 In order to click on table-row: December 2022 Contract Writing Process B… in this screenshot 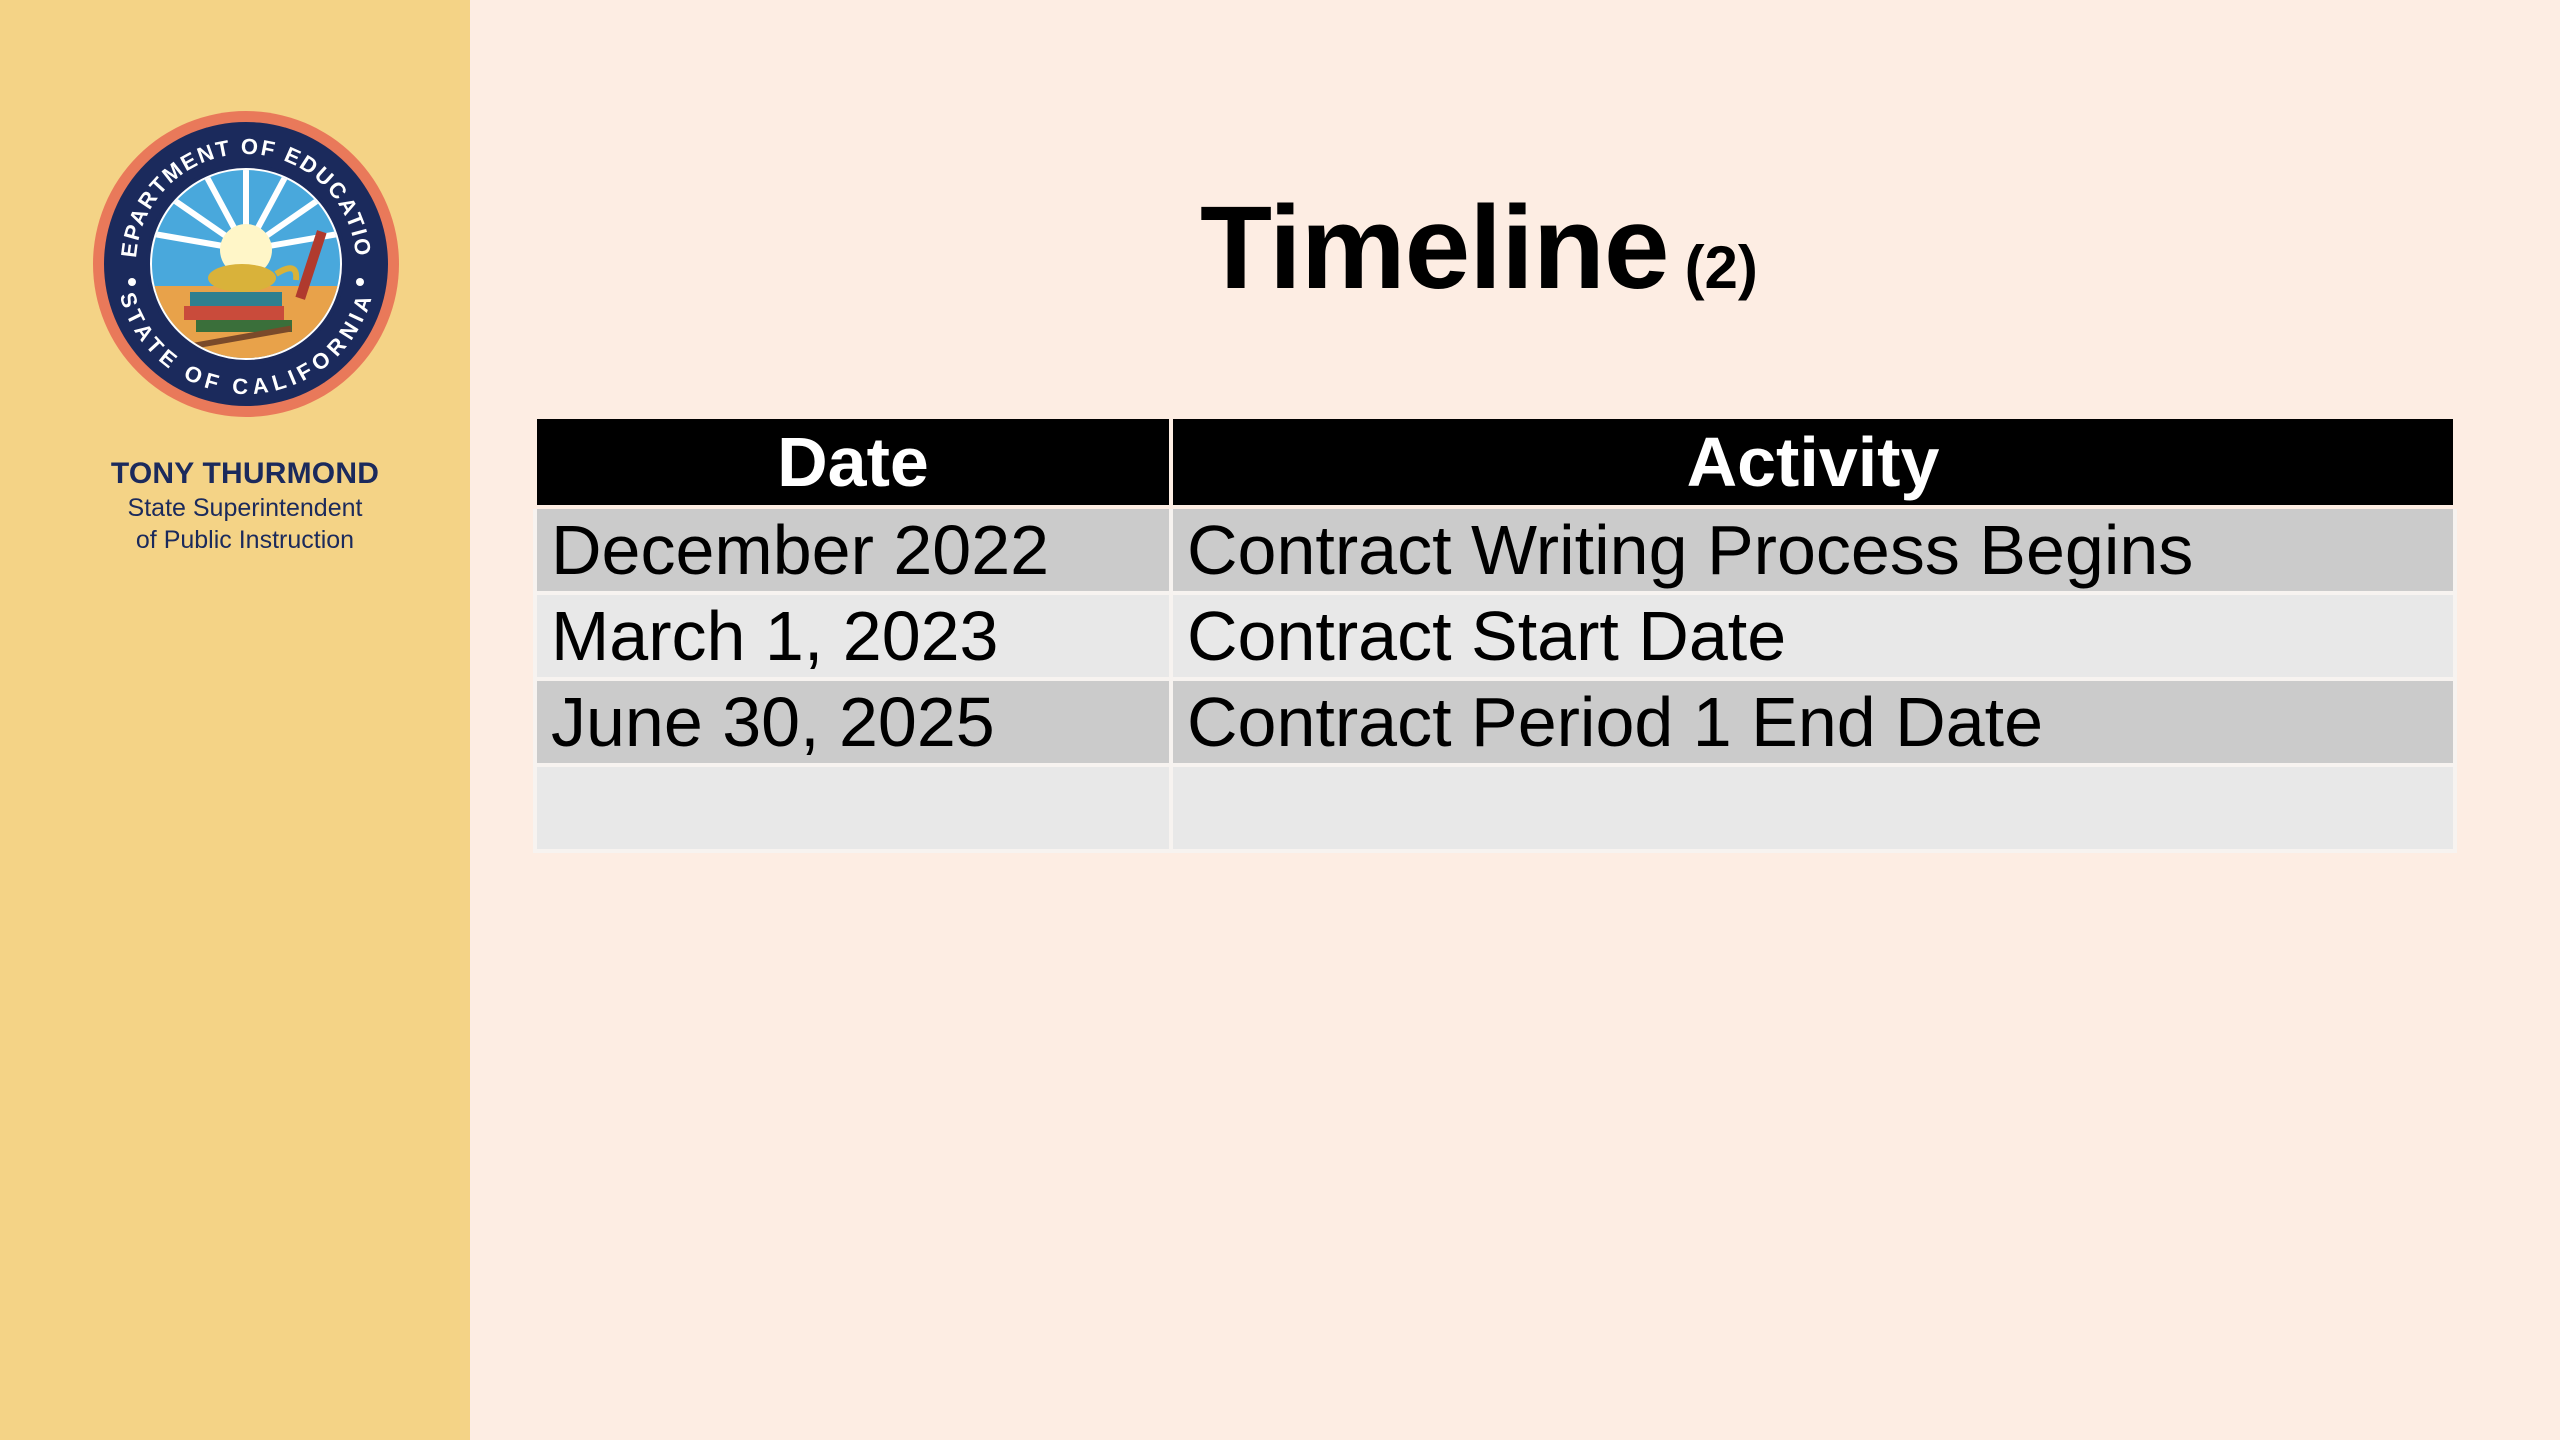, I will do `click(1495, 550)`.